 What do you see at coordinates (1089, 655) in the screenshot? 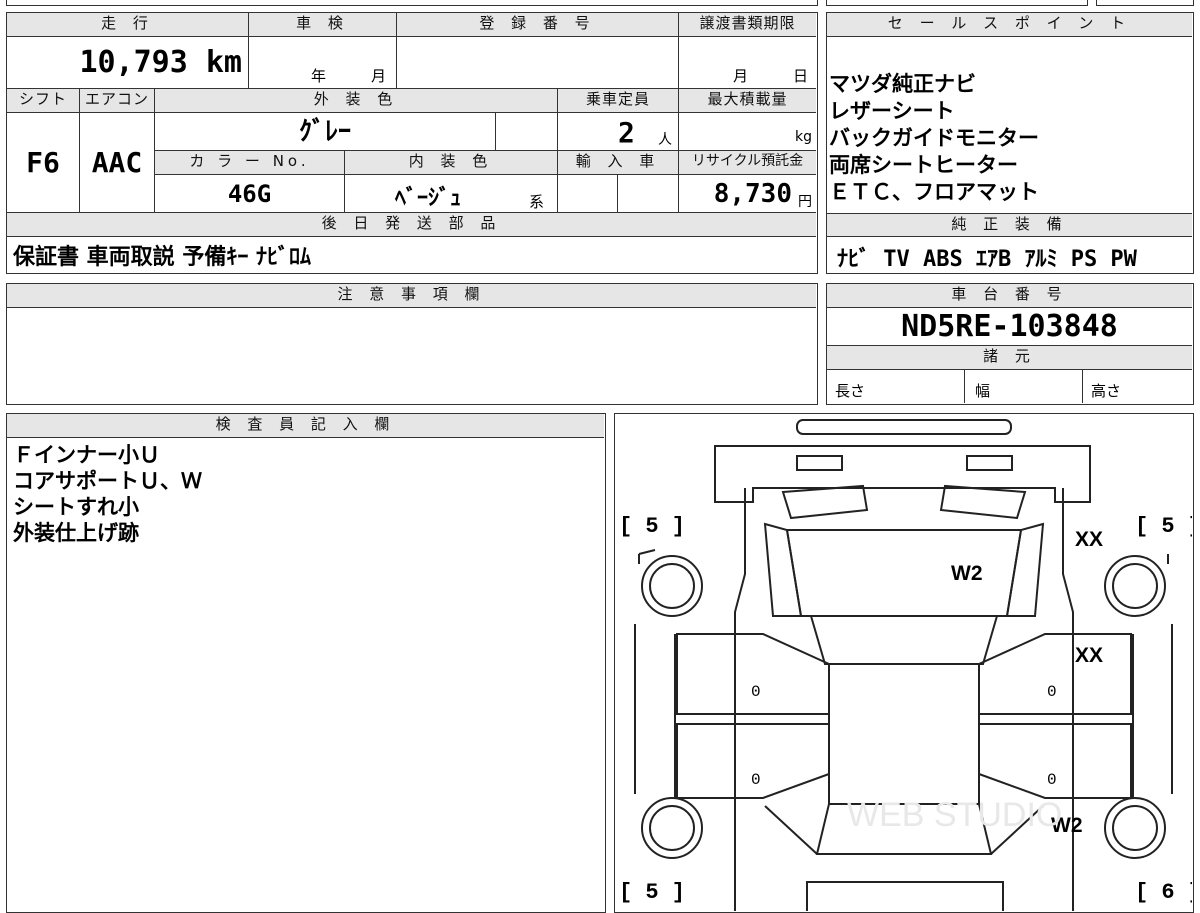
I see `damage-mark-front-right-door: XX` at bounding box center [1089, 655].